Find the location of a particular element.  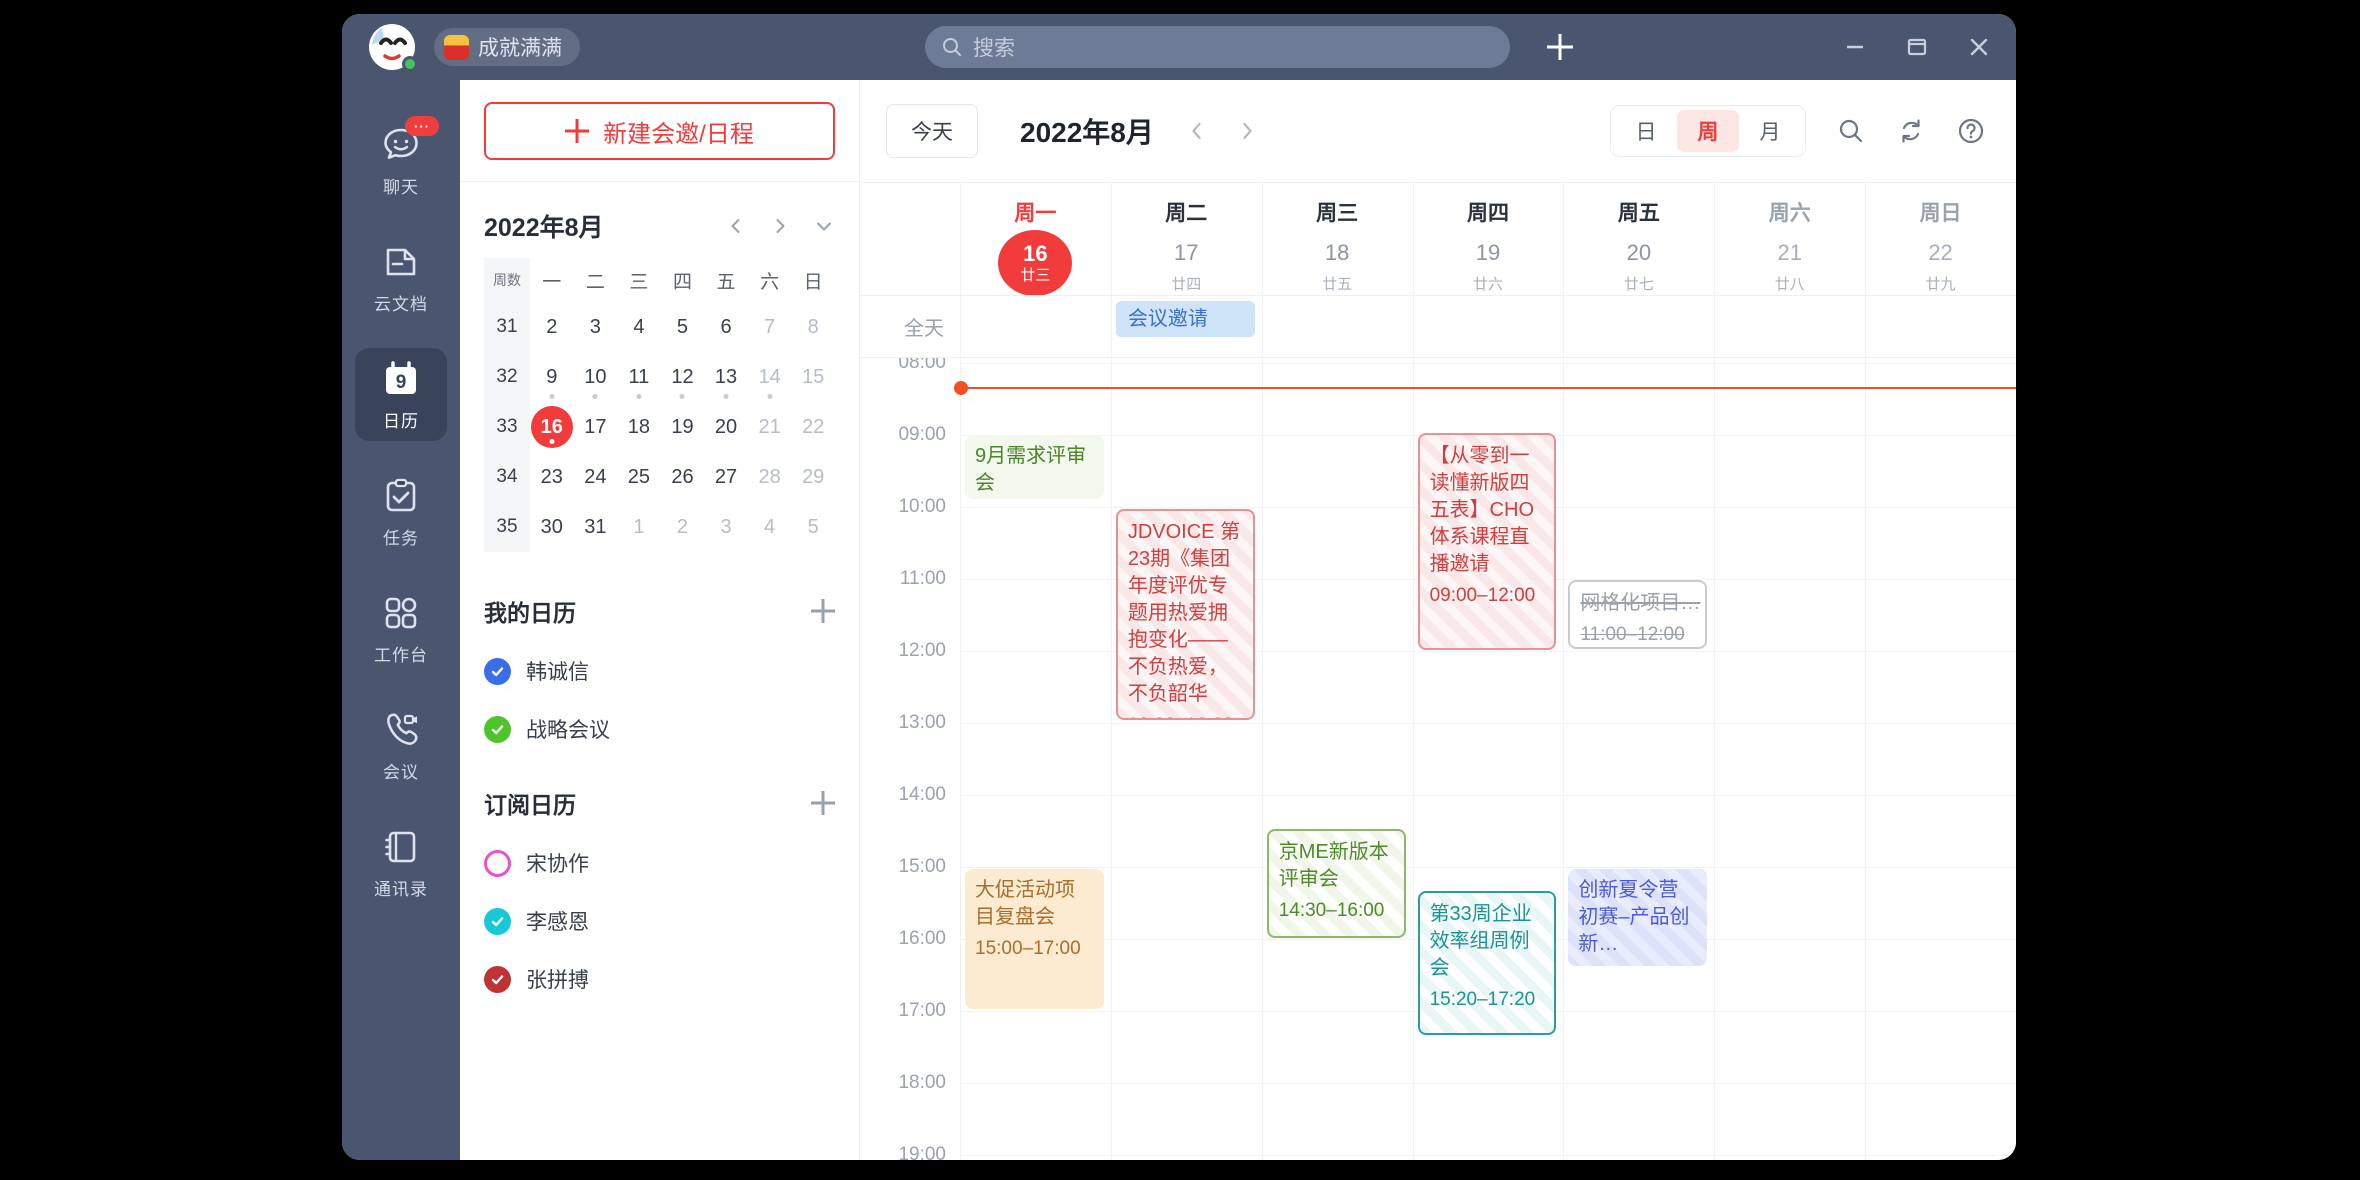

mini-day-cell: 8 is located at coordinates (813, 327).